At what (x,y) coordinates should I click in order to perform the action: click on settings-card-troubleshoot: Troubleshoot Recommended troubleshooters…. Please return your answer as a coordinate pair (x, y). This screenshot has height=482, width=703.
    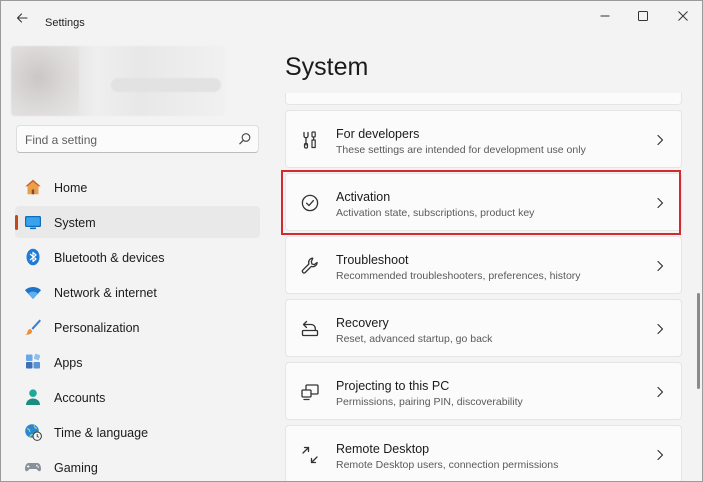
    Looking at the image, I should click on (483, 265).